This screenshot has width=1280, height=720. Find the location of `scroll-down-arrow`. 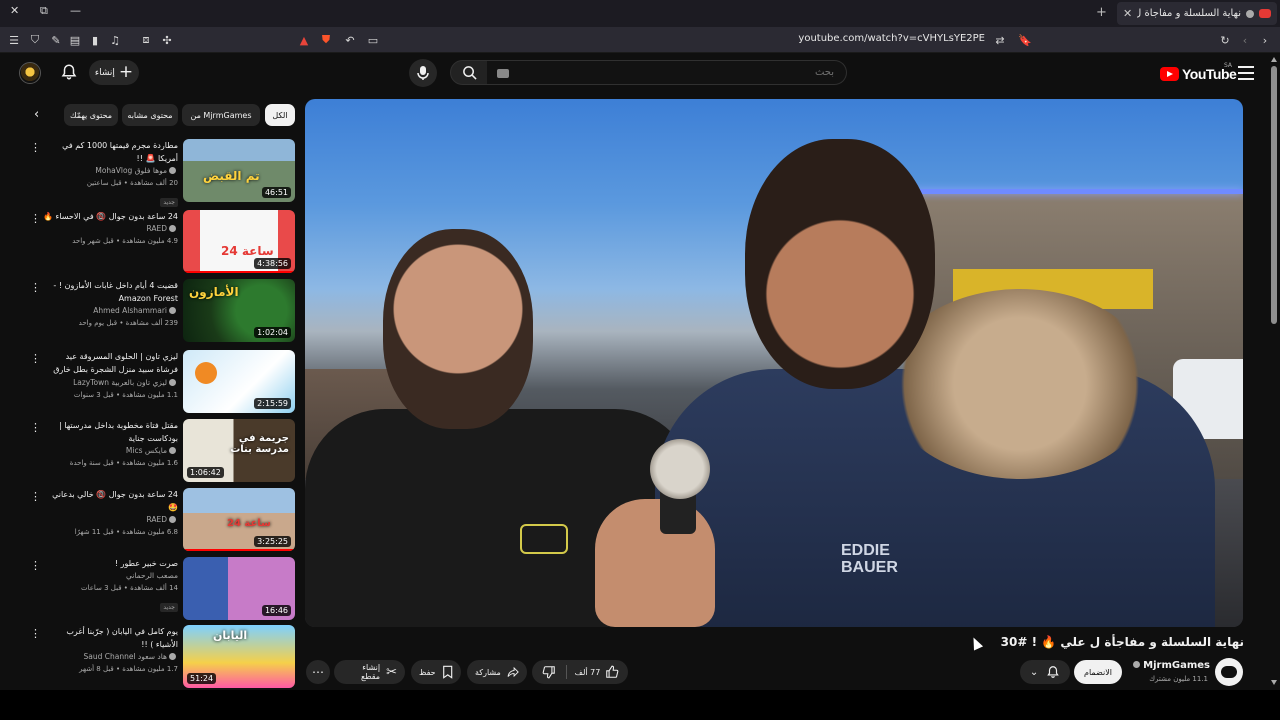

scroll-down-arrow is located at coordinates (1274, 682).